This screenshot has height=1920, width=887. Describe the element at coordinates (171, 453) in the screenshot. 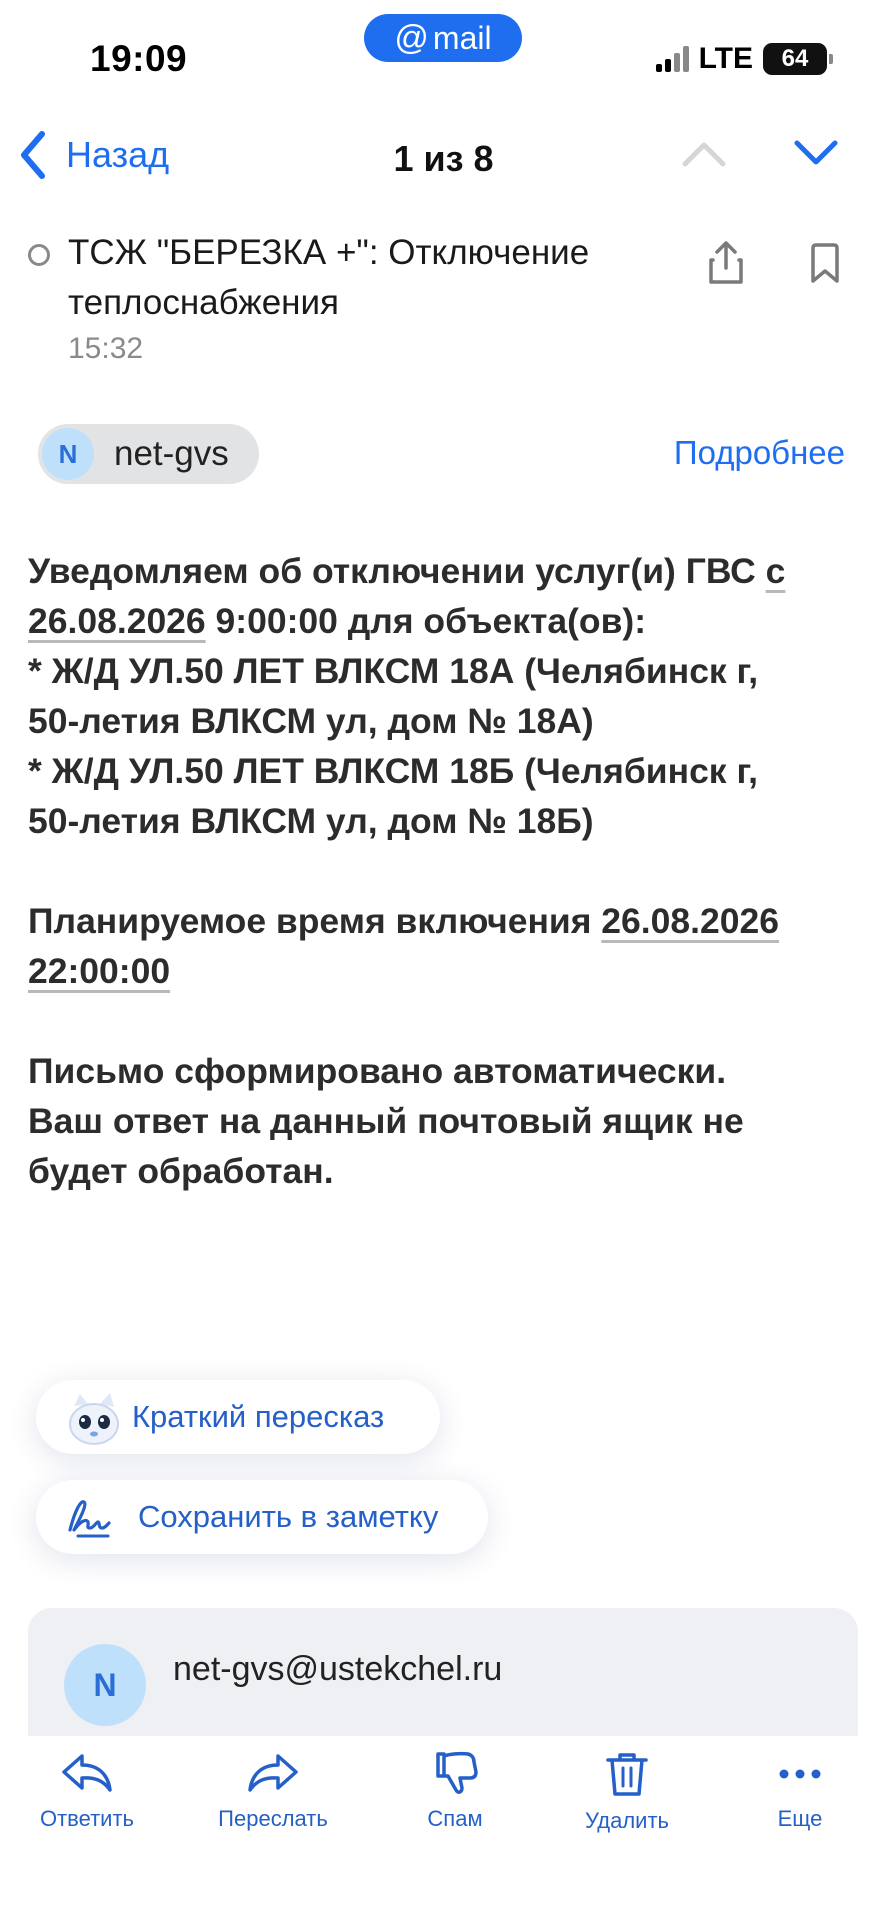

I see `sender-name: net-gvs` at that location.